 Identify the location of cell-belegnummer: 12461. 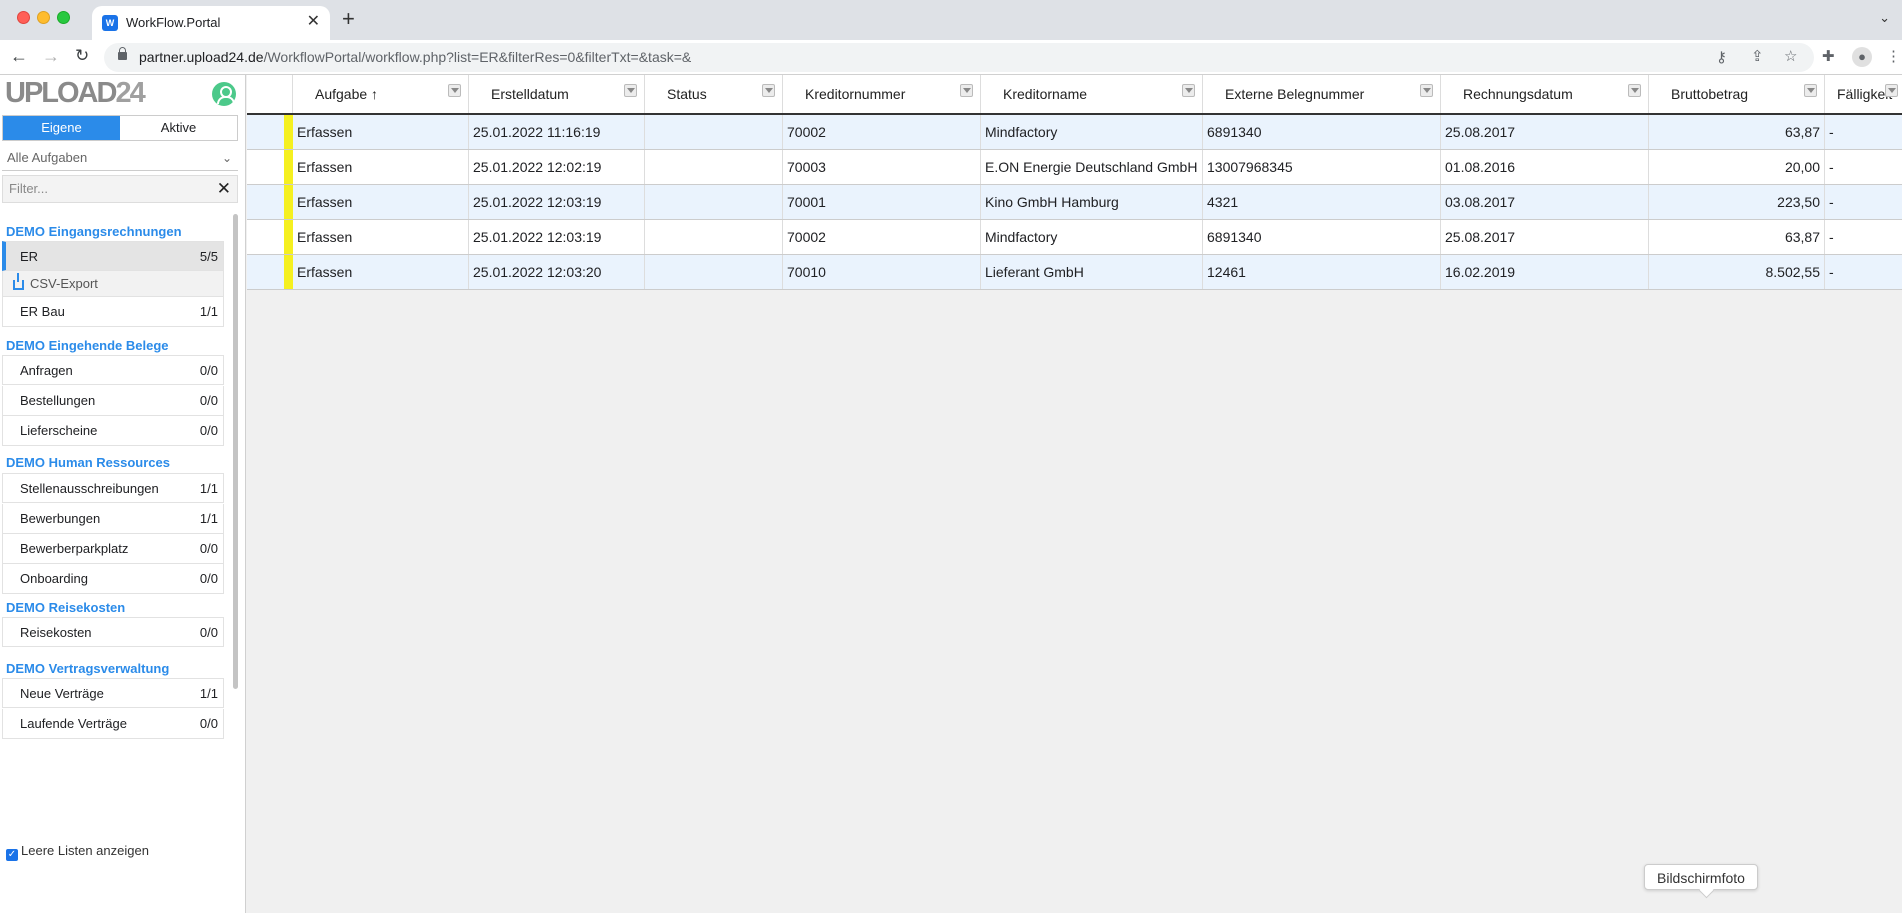
(1322, 272).